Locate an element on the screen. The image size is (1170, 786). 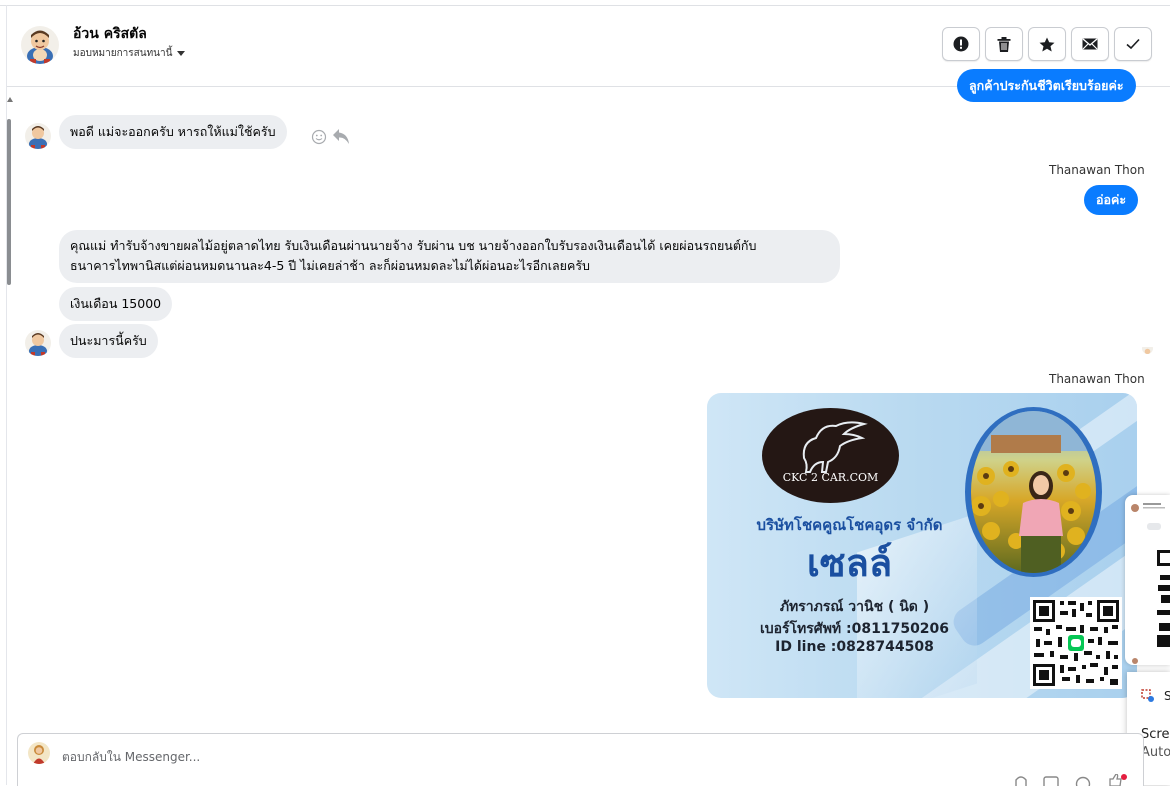
card-person-name: ภัทราภรณ์ วานิช ( นิด ) is located at coordinates (854, 607).